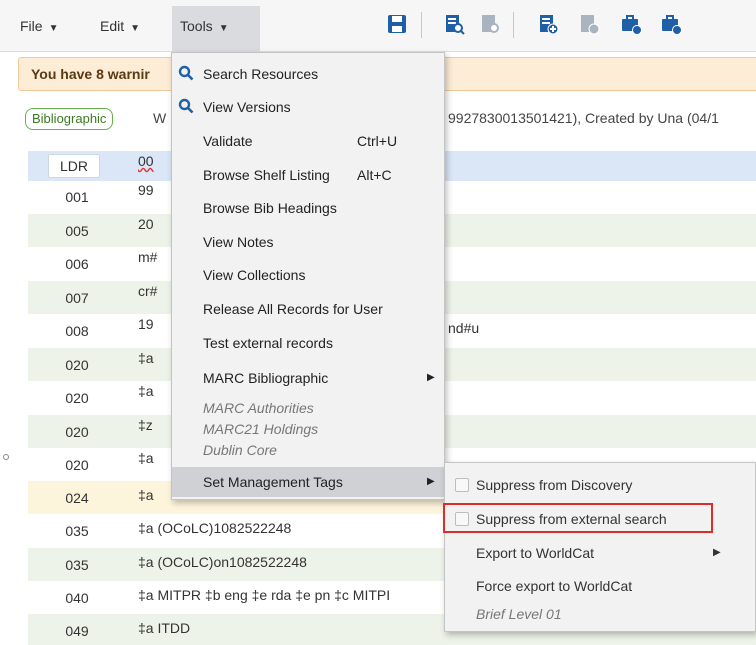 The width and height of the screenshot is (756, 645). I want to click on tools-menu-item-label: Set Management Tags, so click(273, 482).